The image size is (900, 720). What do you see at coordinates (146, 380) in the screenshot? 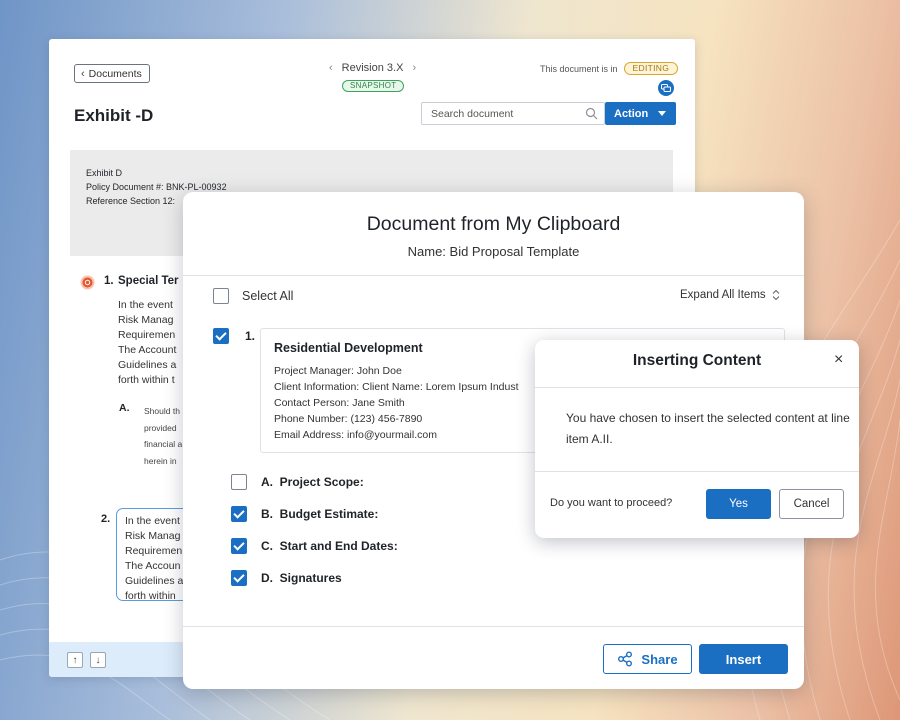
I see `text-line: forth within t` at bounding box center [146, 380].